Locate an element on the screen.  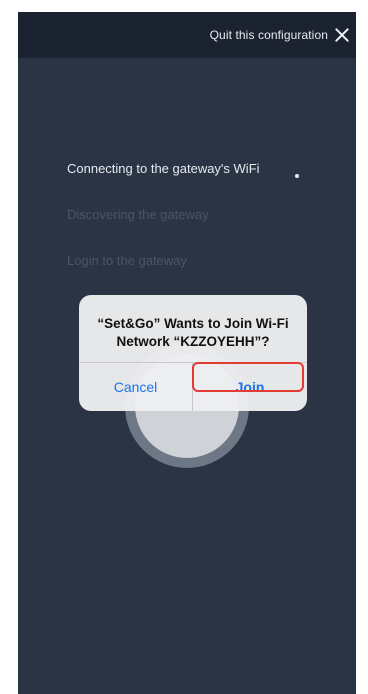
close-icon is located at coordinates (342, 35).